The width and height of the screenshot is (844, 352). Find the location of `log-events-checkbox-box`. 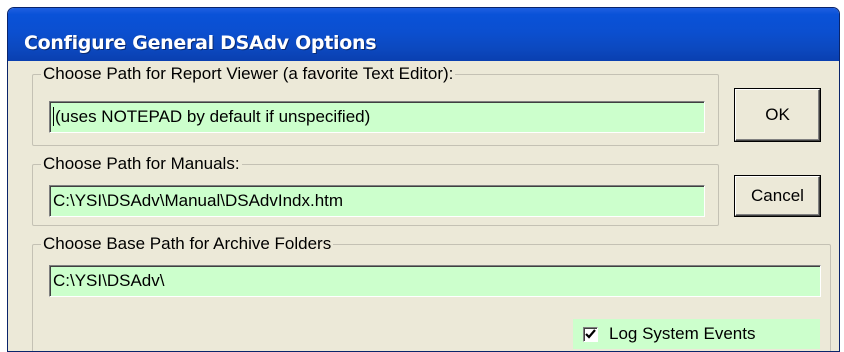

log-events-checkbox-box is located at coordinates (590, 334).